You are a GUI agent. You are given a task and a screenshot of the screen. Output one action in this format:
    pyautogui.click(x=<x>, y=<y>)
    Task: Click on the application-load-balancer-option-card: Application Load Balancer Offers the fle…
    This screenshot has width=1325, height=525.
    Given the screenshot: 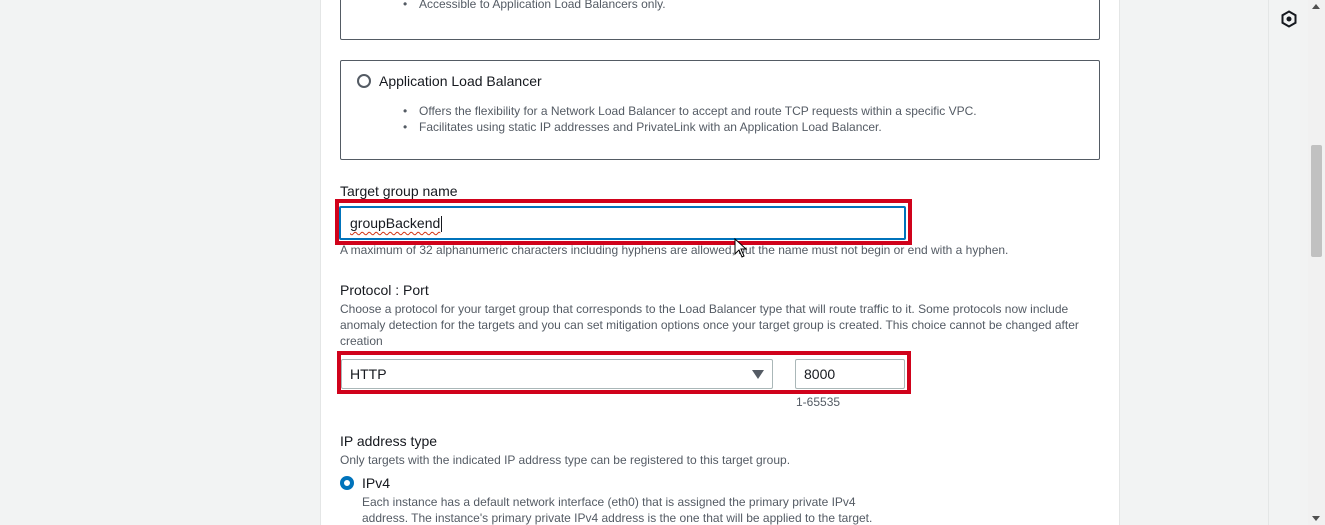 What is the action you would take?
    pyautogui.click(x=720, y=110)
    